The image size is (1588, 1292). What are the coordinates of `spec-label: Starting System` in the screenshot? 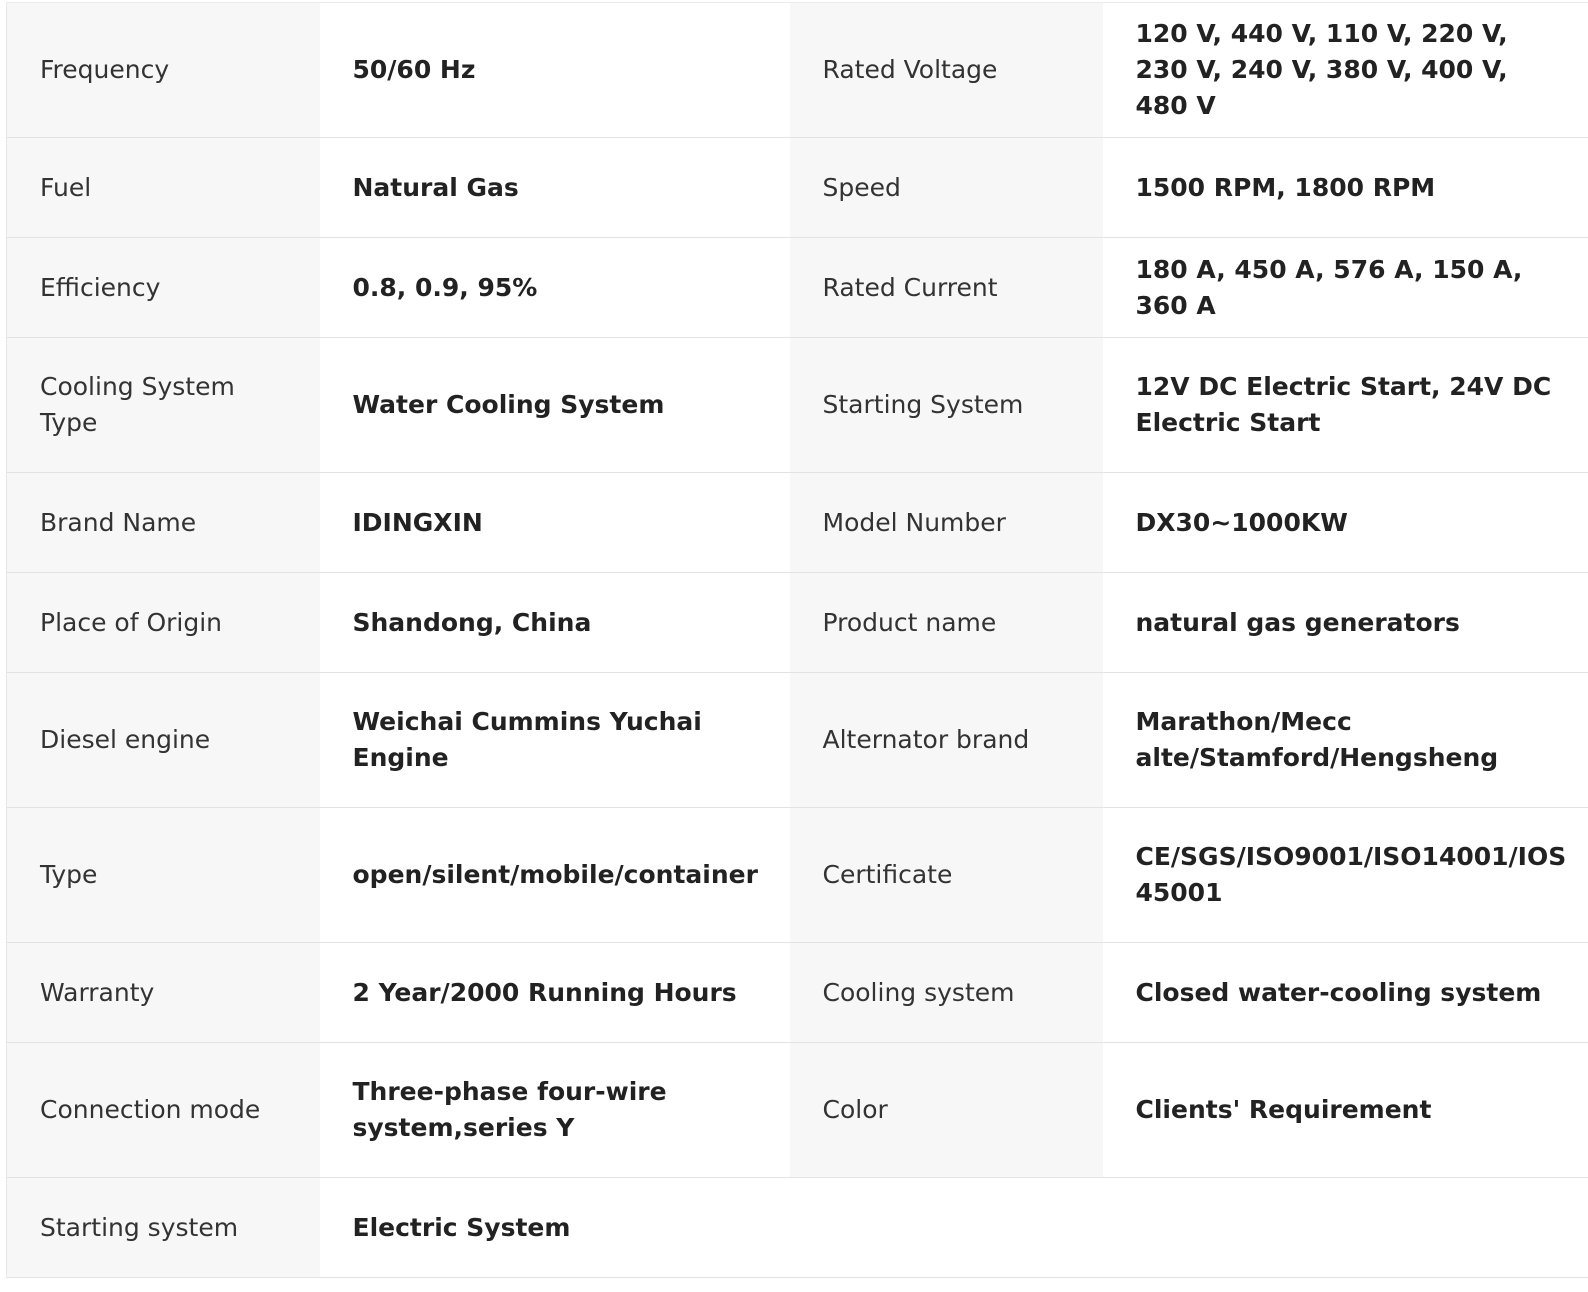 It's located at (946, 405).